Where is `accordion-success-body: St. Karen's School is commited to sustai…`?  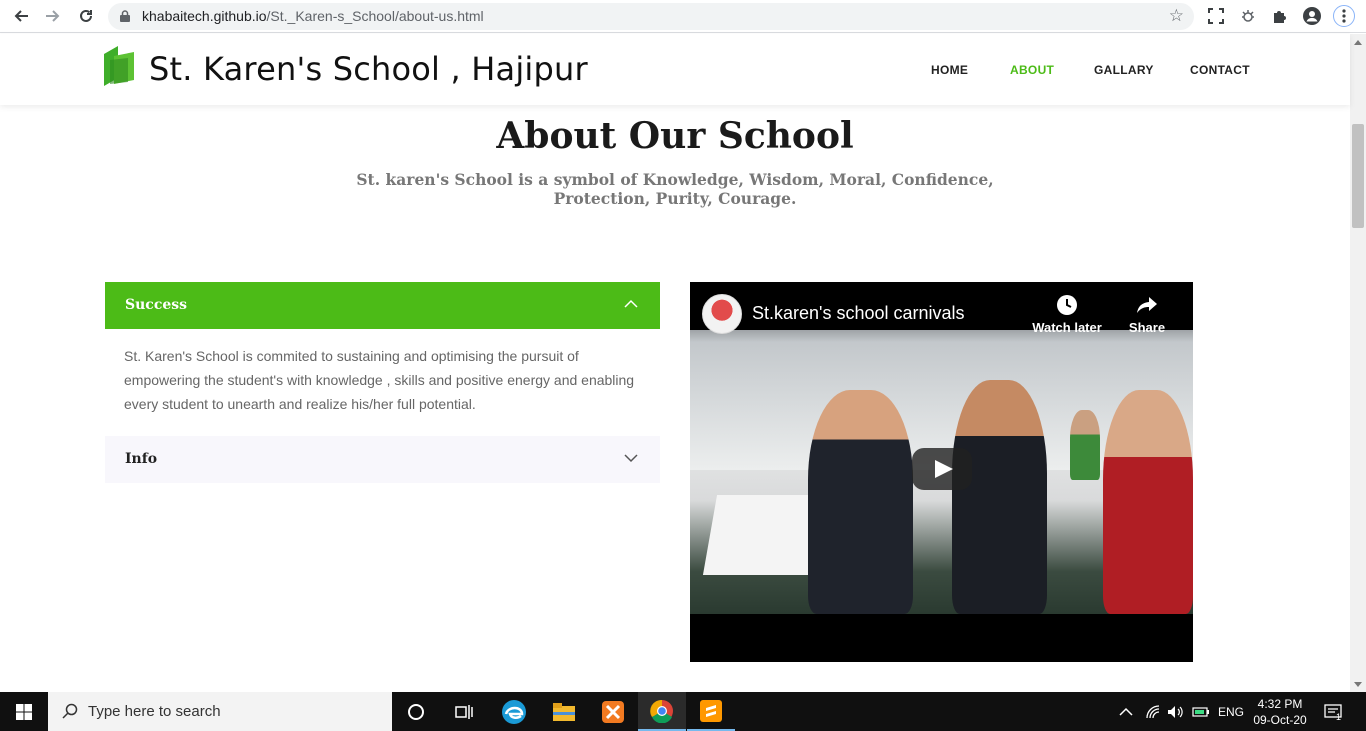 accordion-success-body: St. Karen's School is commited to sustai… is located at coordinates (379, 380).